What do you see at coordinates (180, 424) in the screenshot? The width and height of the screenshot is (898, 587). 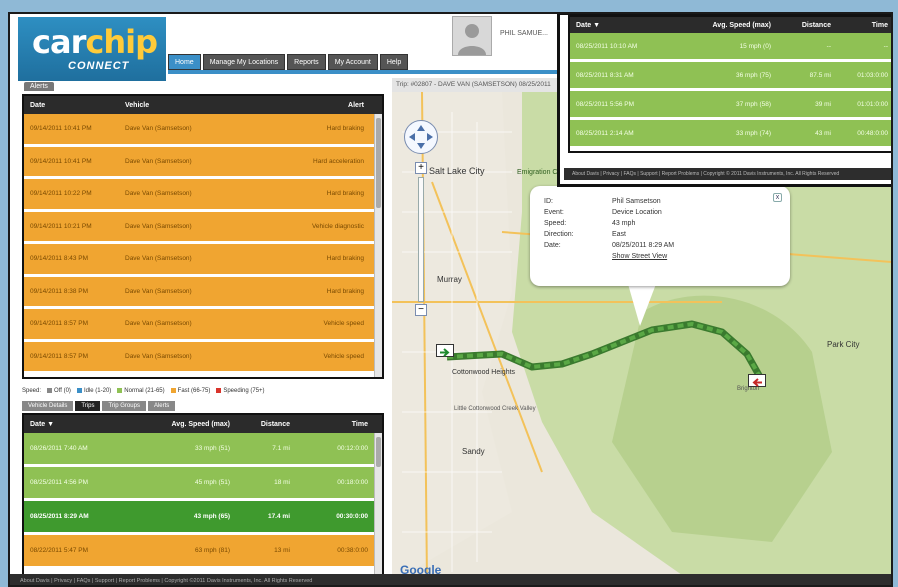 I see `col-avg-speed: Avg. Speed (max)` at bounding box center [180, 424].